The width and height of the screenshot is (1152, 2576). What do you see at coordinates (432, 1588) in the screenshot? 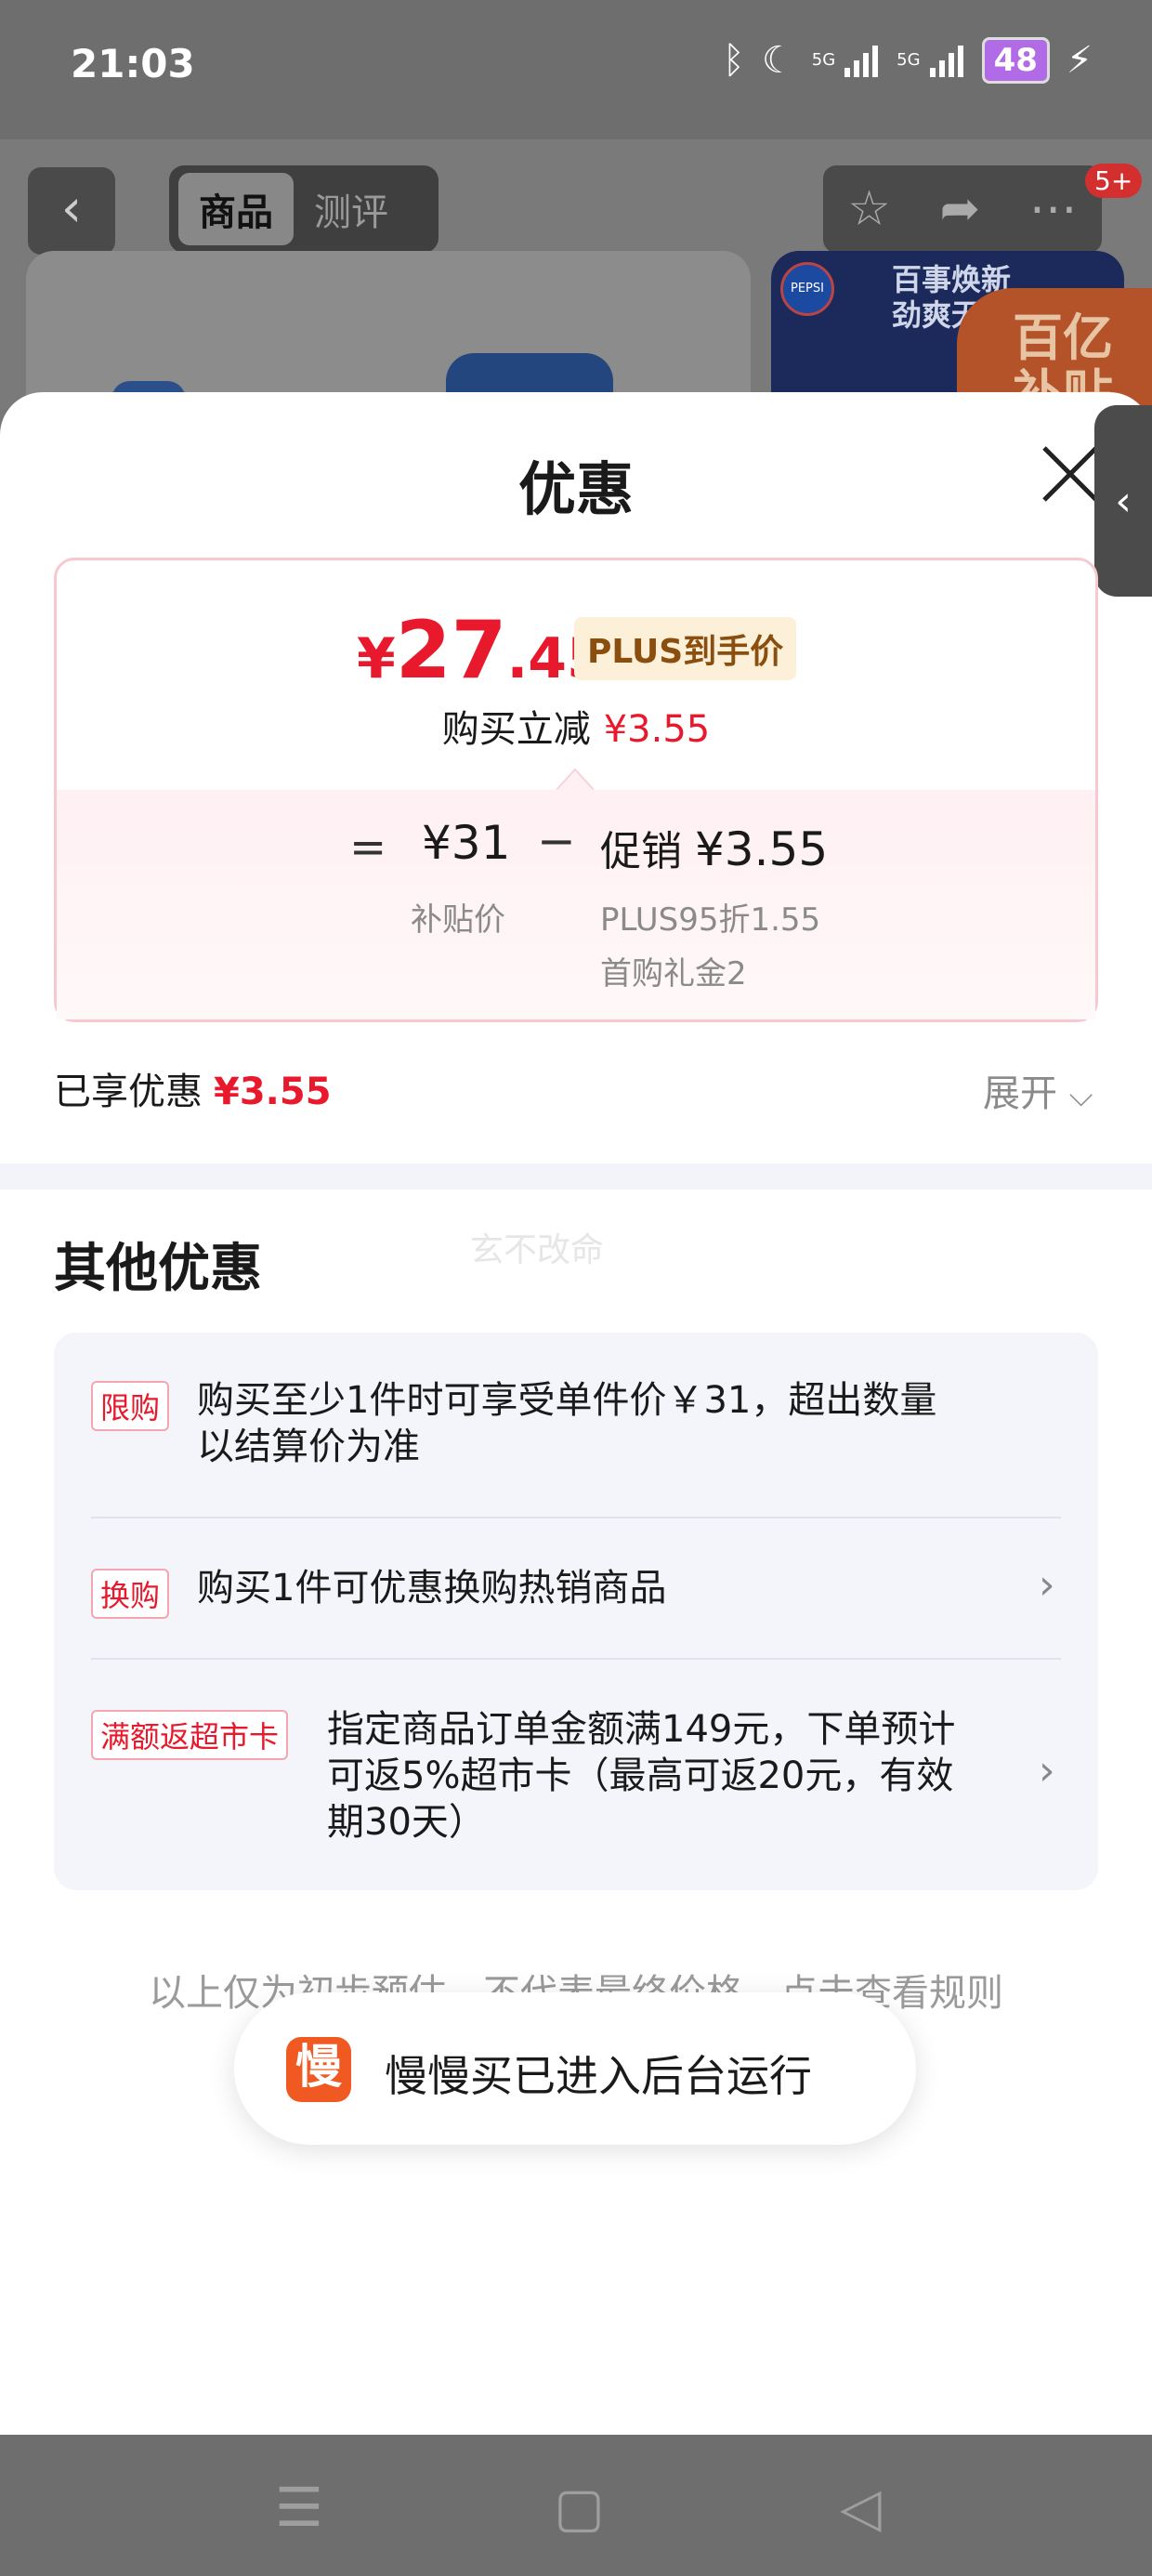
I see `offer-text-exchange: 购买1件可优惠换购热销商品` at bounding box center [432, 1588].